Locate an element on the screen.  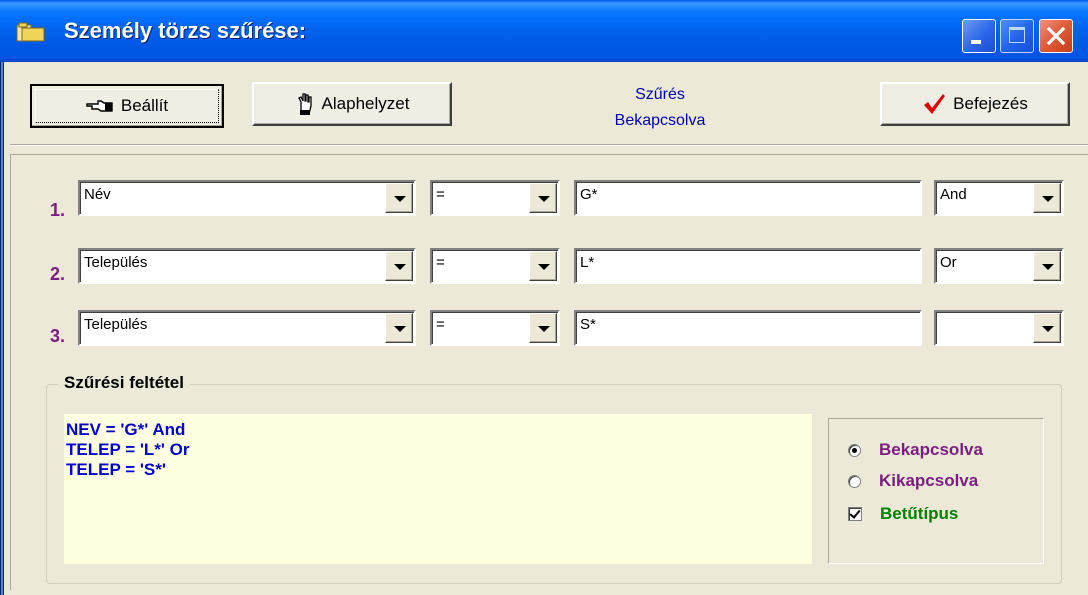
filter-on-label: Bekapcsolva is located at coordinates (931, 449).